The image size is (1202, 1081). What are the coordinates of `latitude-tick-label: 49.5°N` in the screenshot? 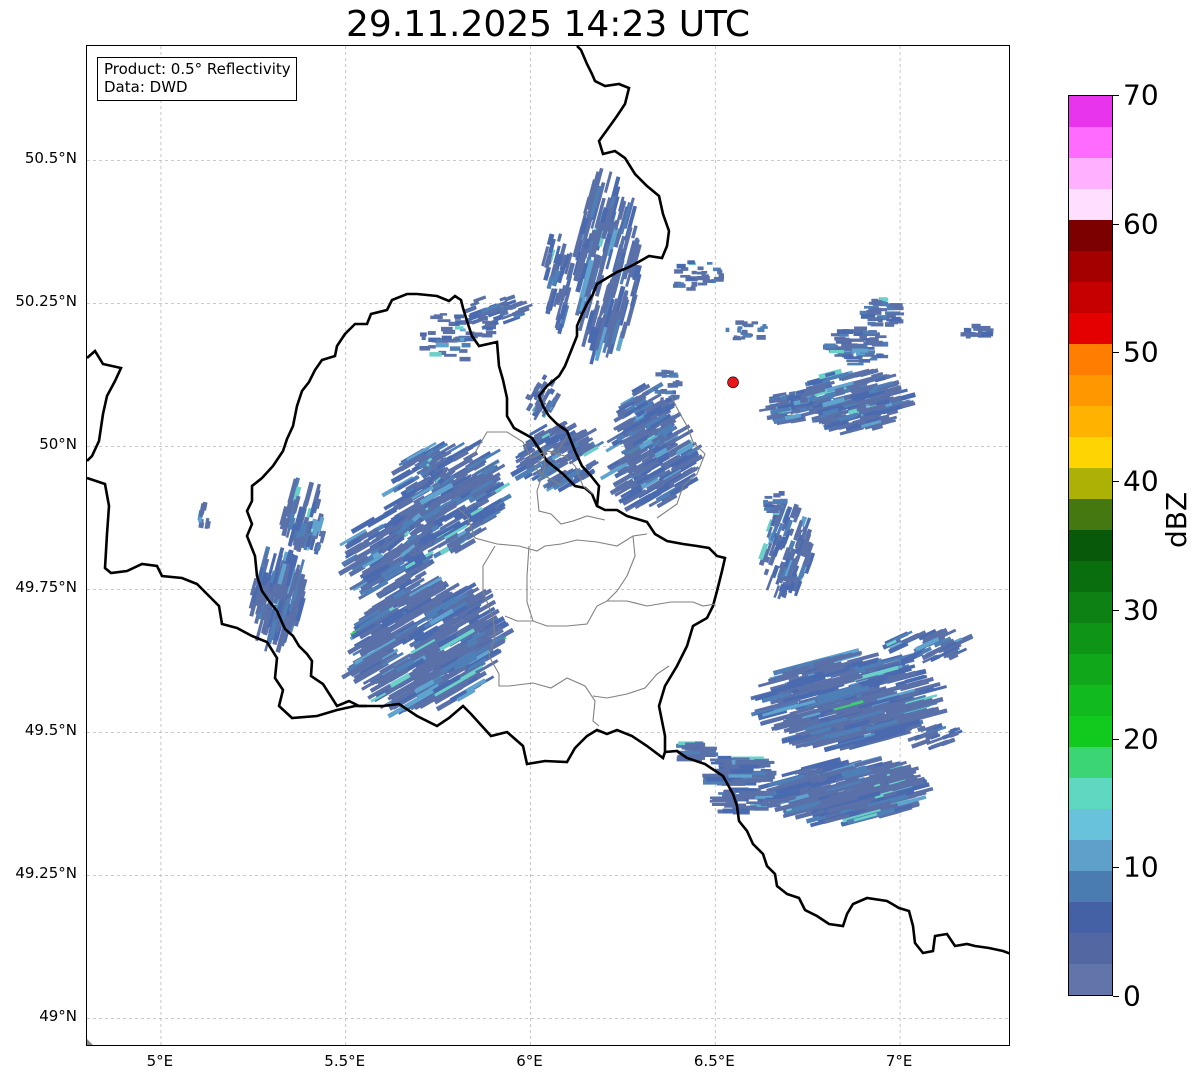 It's located at (50, 730).